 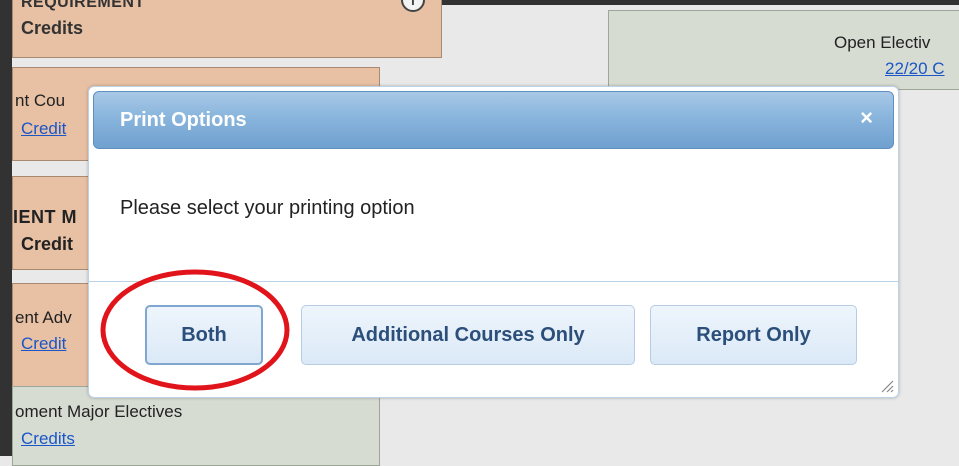 What do you see at coordinates (99, 411) in the screenshot?
I see `requirement-title: oment Major Electives` at bounding box center [99, 411].